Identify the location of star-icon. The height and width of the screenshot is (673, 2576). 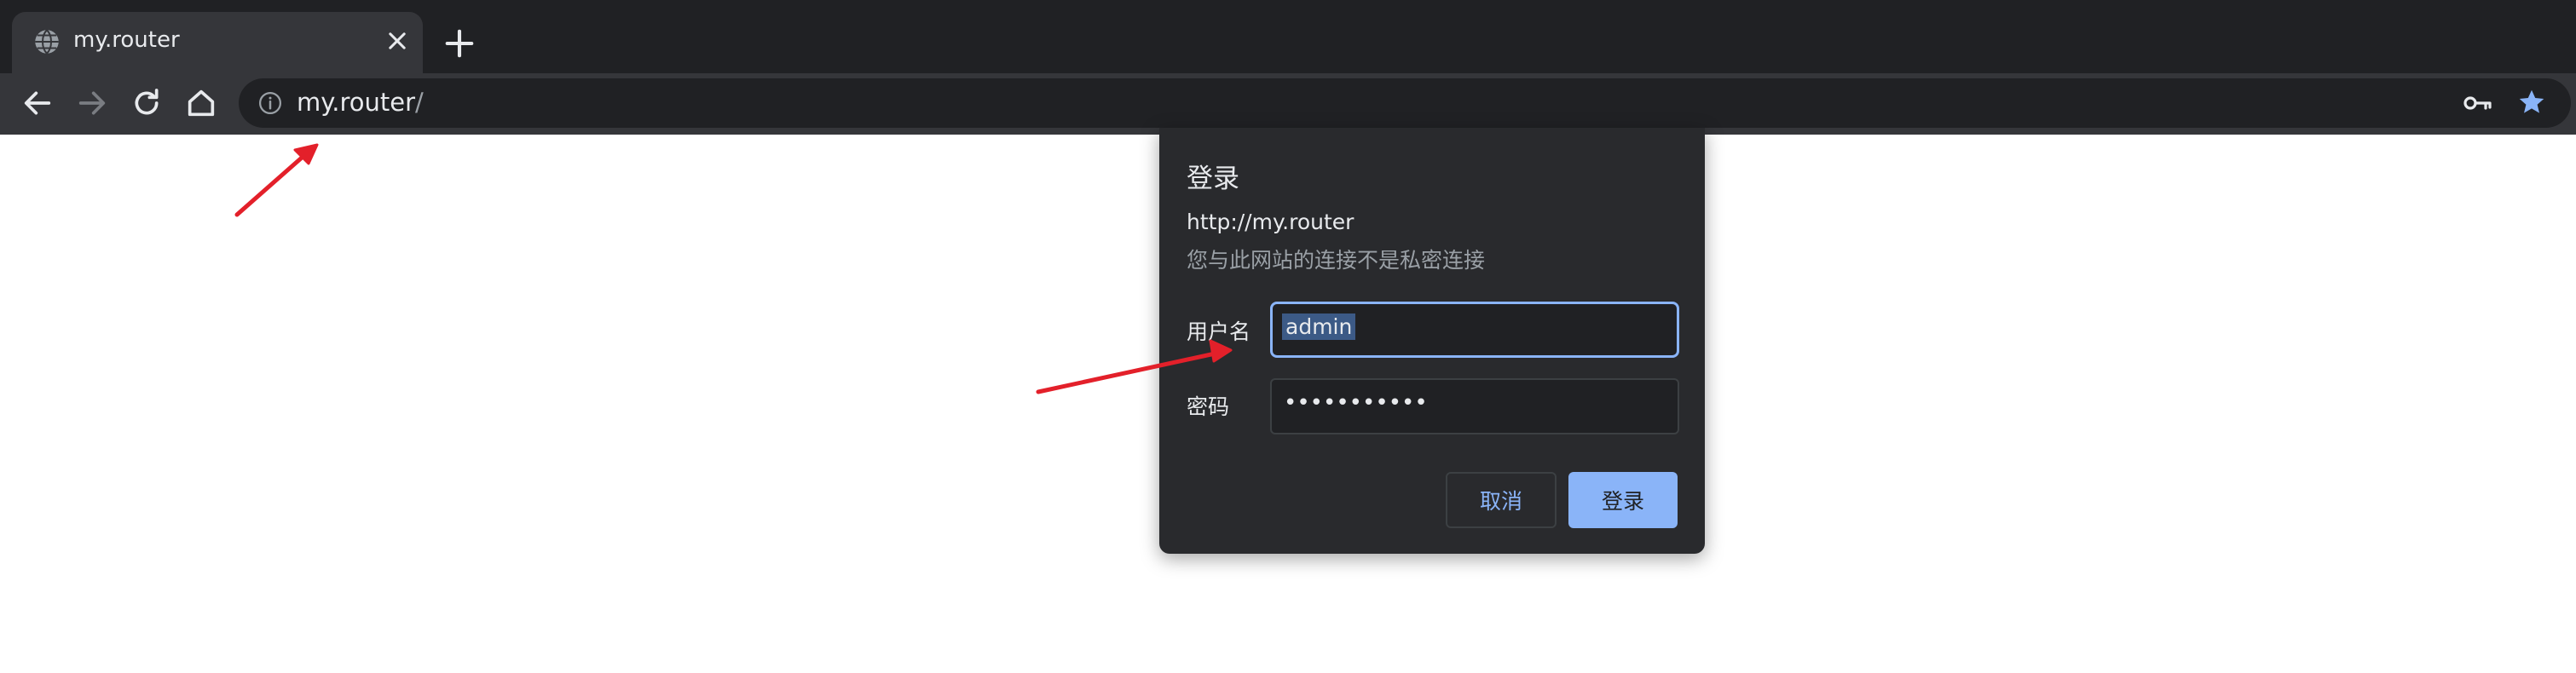
(2531, 102).